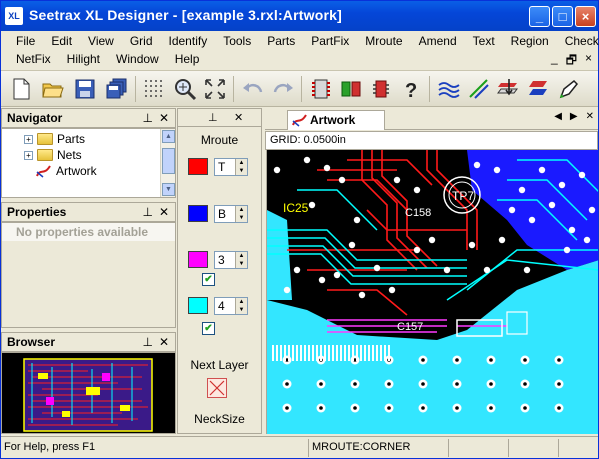 This screenshot has width=599, height=459. I want to click on menu-view: View, so click(100, 41).